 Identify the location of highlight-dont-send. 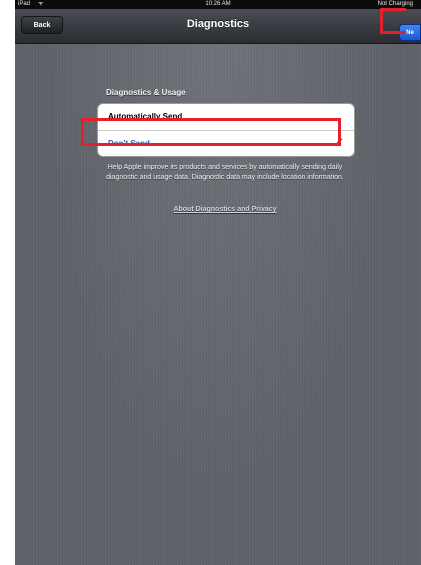
(211, 132).